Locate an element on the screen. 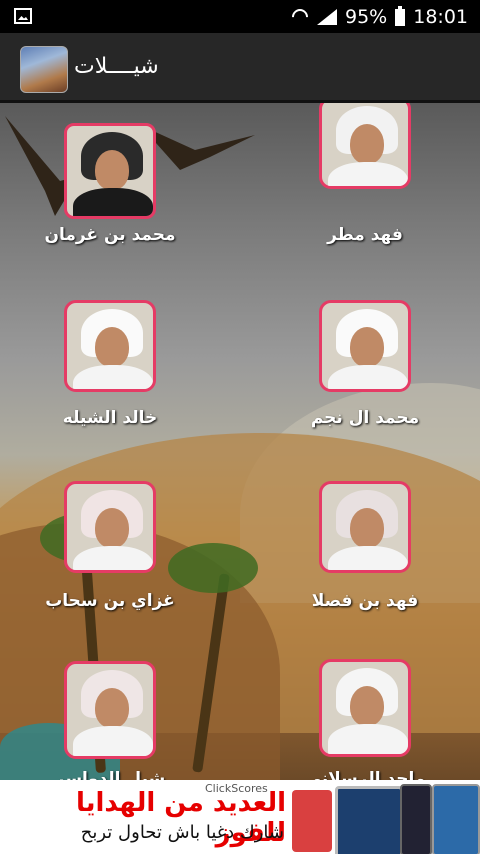 This screenshot has width=480, height=854. app-bar: شيــــلات is located at coordinates (240, 68).